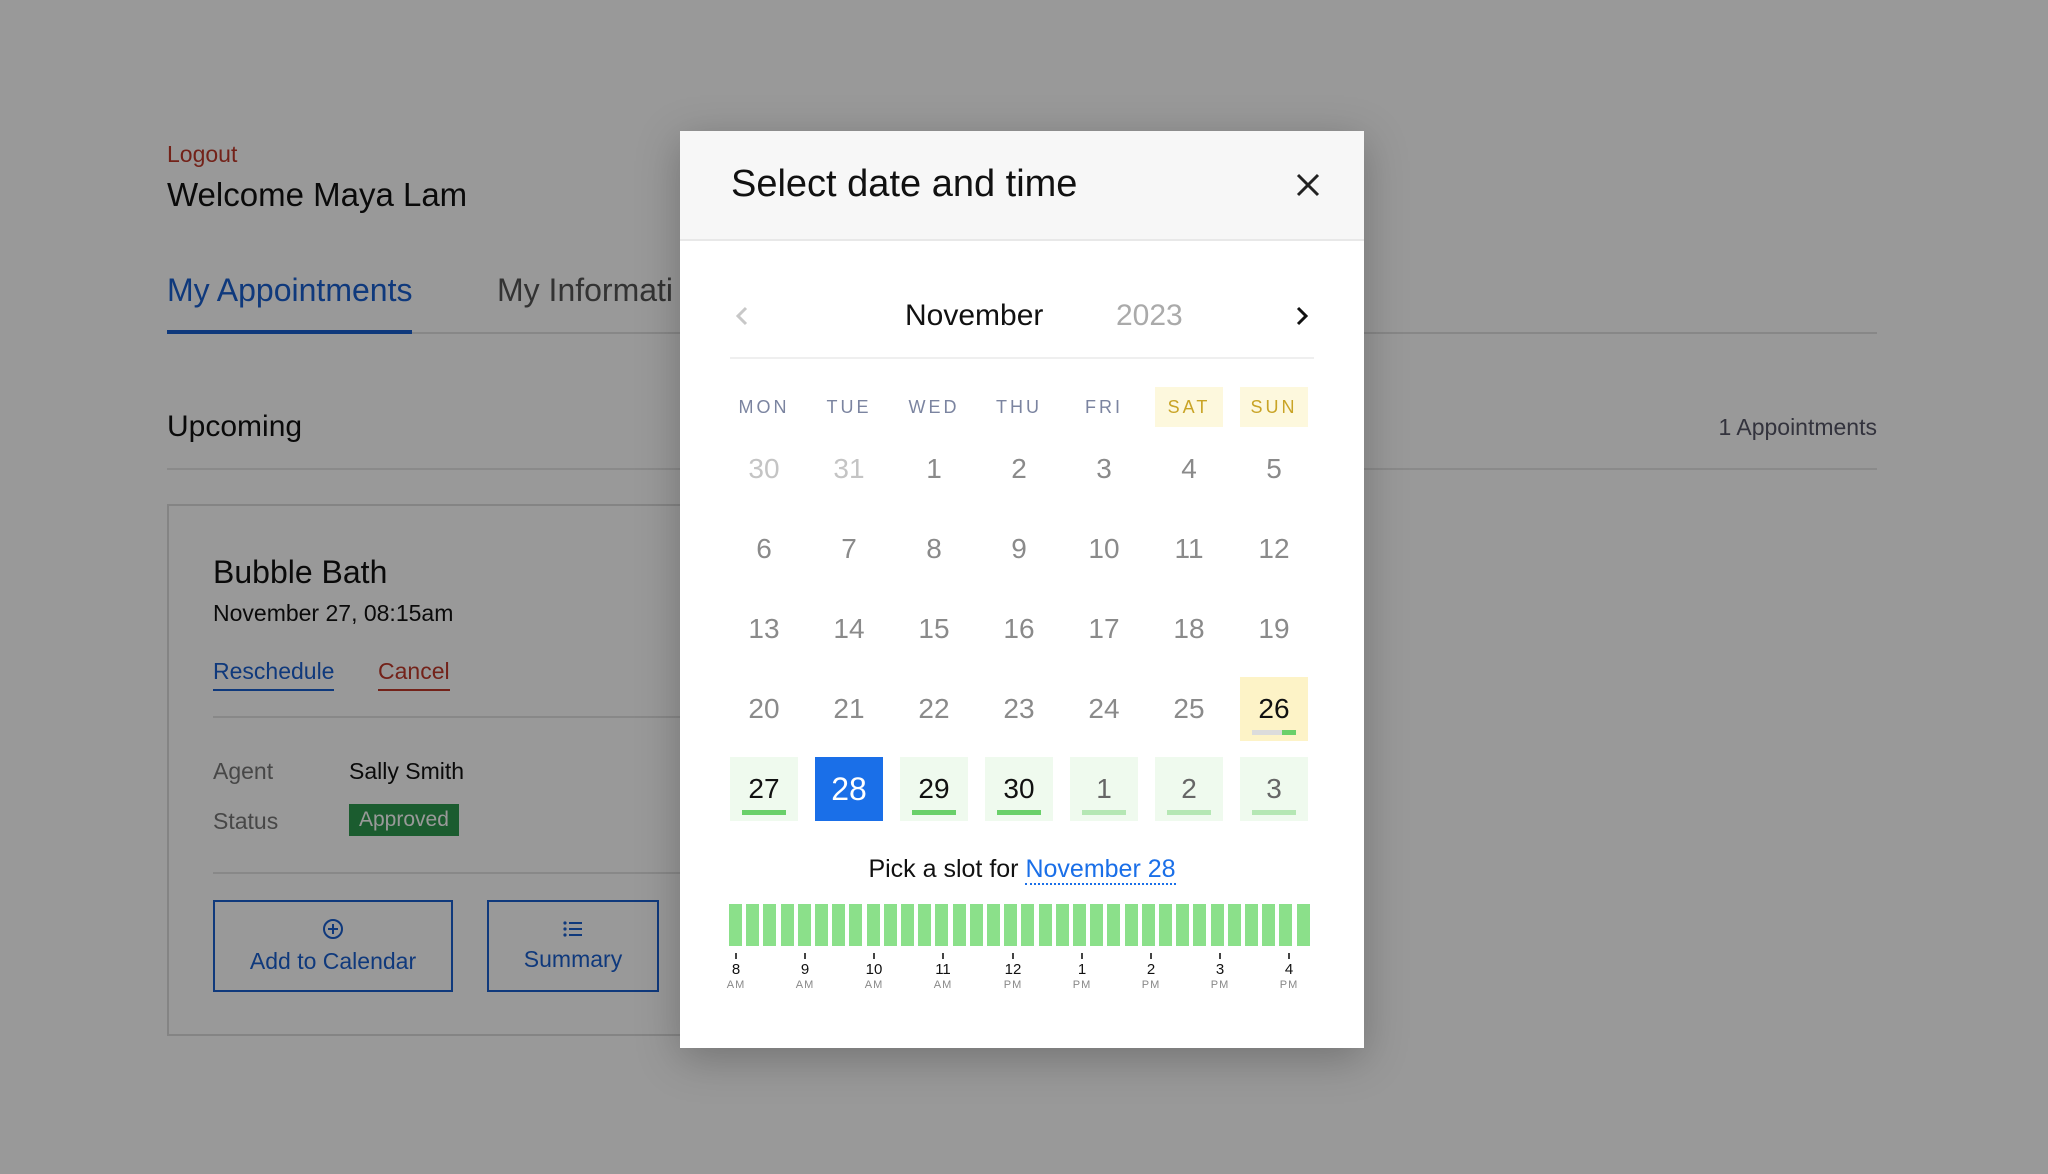 The height and width of the screenshot is (1174, 2048). I want to click on calendar-day: 11, so click(1189, 548).